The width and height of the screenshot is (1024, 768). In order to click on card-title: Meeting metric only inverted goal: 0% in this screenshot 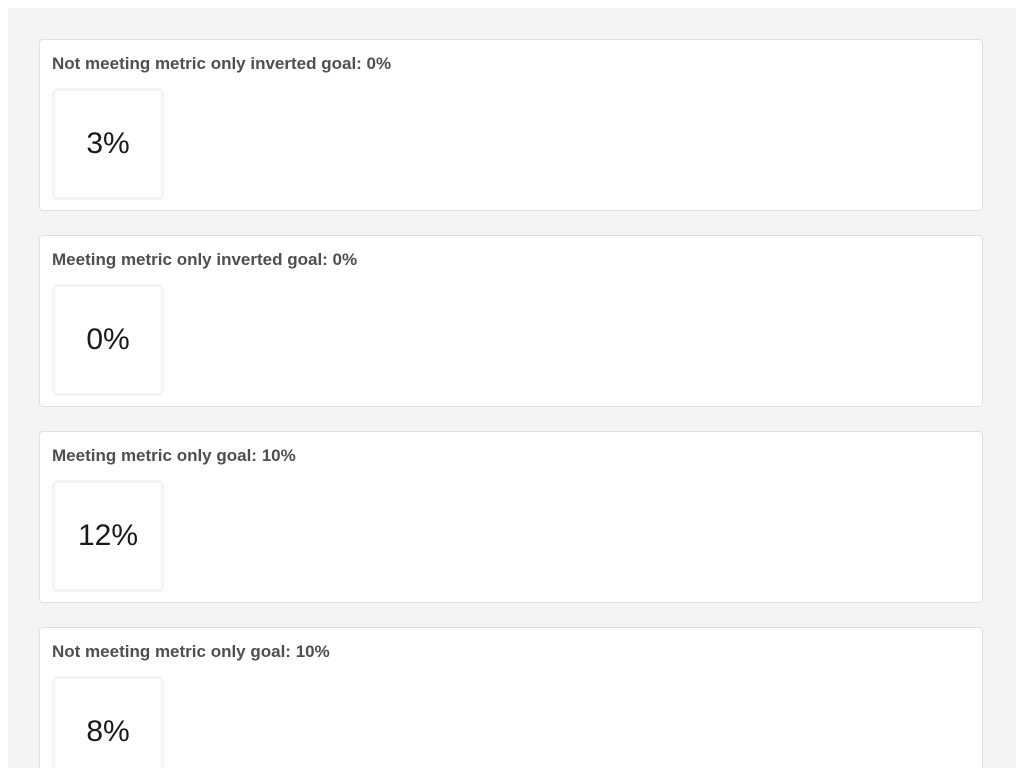, I will do `click(205, 259)`.